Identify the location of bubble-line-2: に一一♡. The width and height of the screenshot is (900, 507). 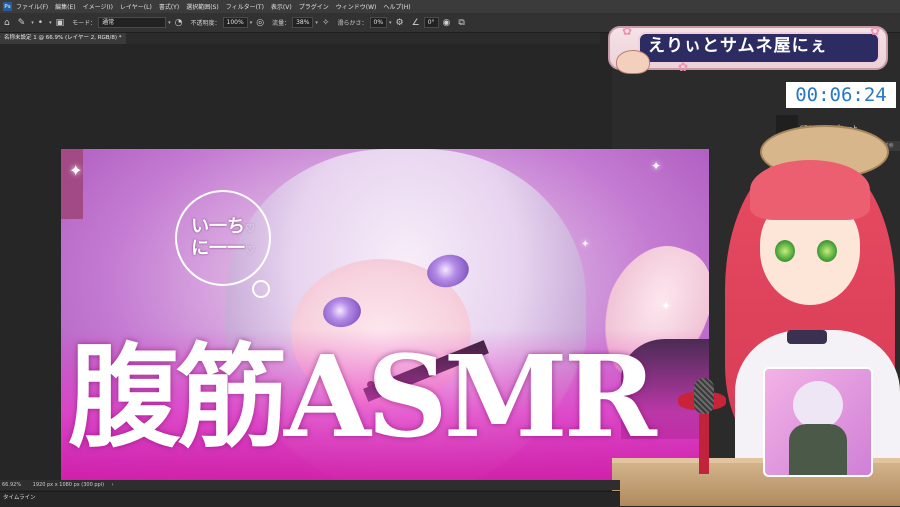
(223, 249).